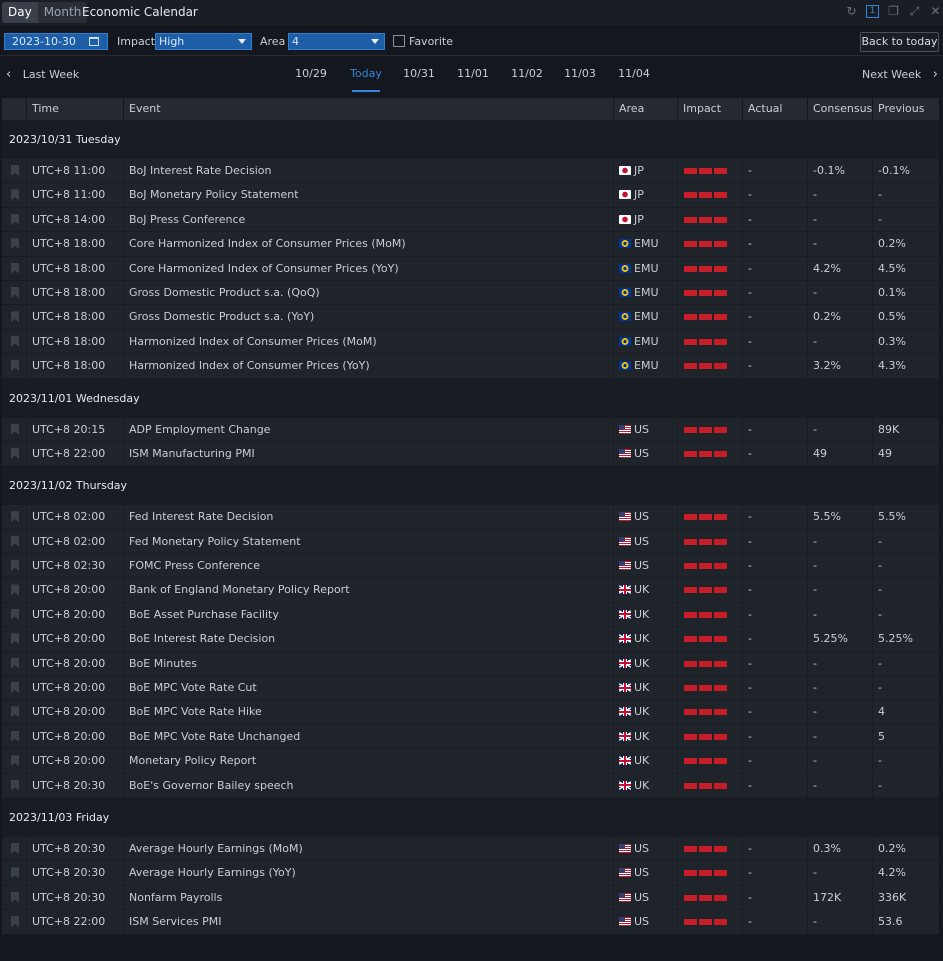  What do you see at coordinates (311, 73) in the screenshot?
I see `day-tab: 10/29` at bounding box center [311, 73].